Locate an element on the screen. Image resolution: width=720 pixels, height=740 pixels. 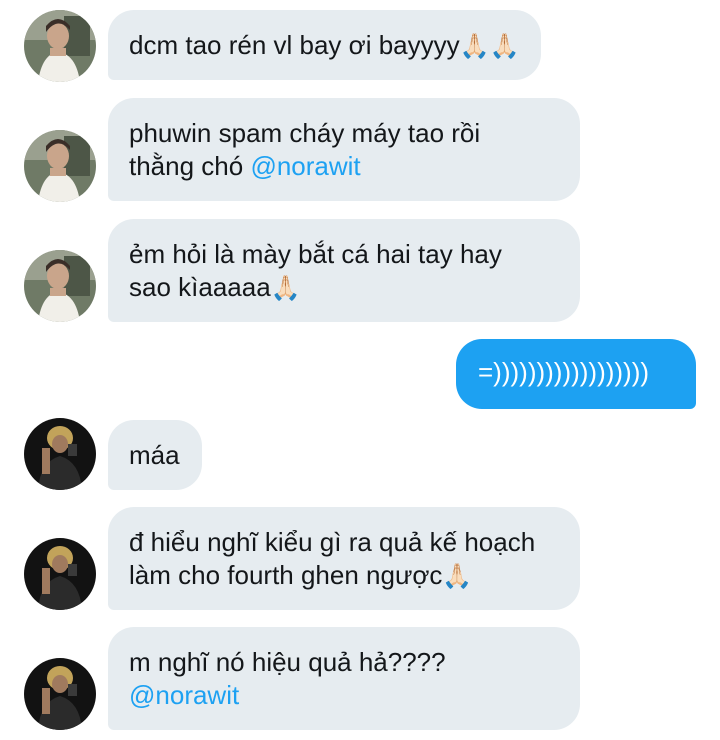
message-text: sao kìaaaaa is located at coordinates (200, 287).